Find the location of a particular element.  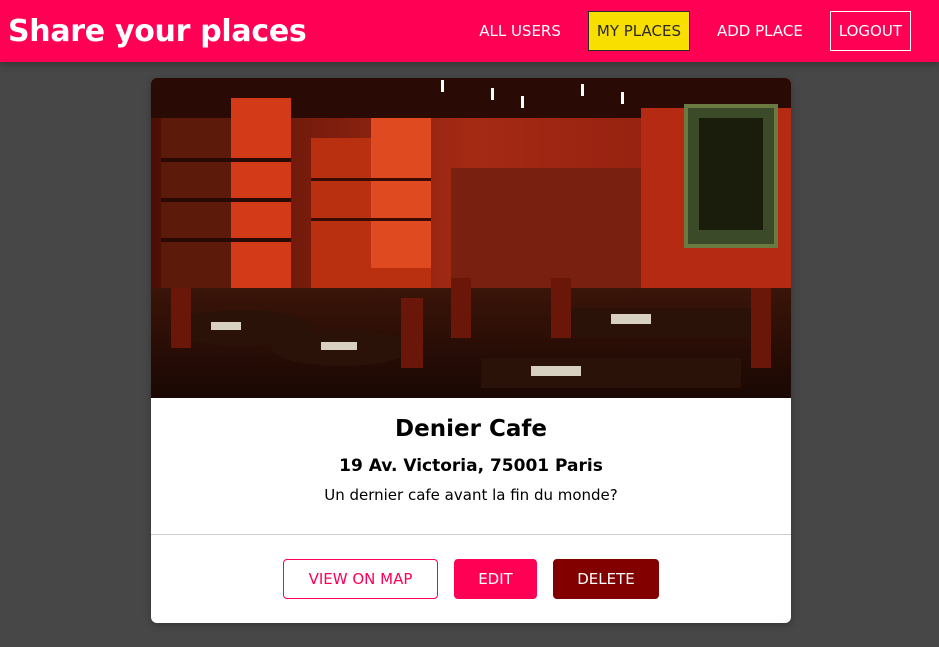

place-description: Un dernier cafe avant la fin du monde? is located at coordinates (471, 495).